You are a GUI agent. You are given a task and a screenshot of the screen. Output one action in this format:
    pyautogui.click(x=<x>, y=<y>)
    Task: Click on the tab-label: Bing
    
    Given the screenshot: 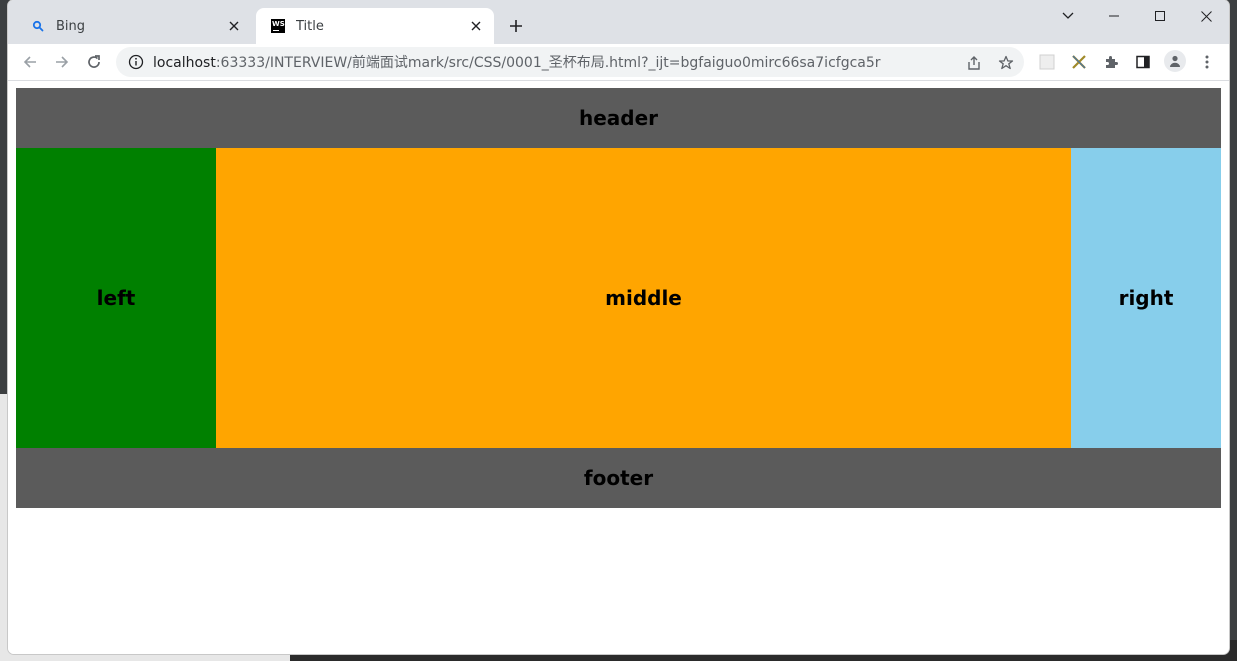 What is the action you would take?
    pyautogui.click(x=71, y=26)
    